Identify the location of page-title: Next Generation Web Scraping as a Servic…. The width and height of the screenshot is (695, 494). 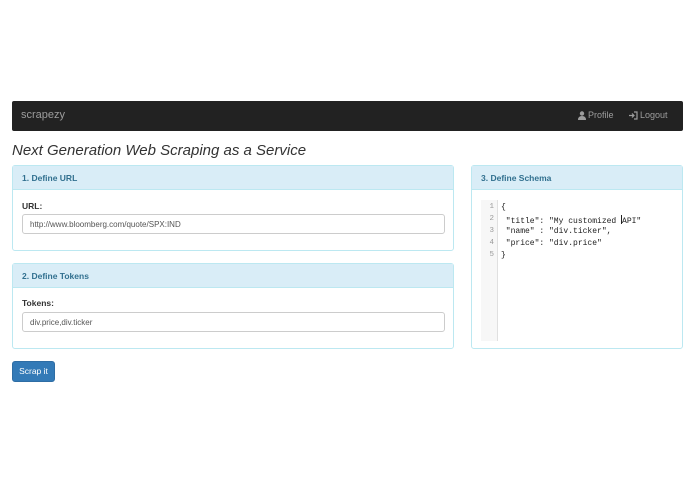
(159, 150).